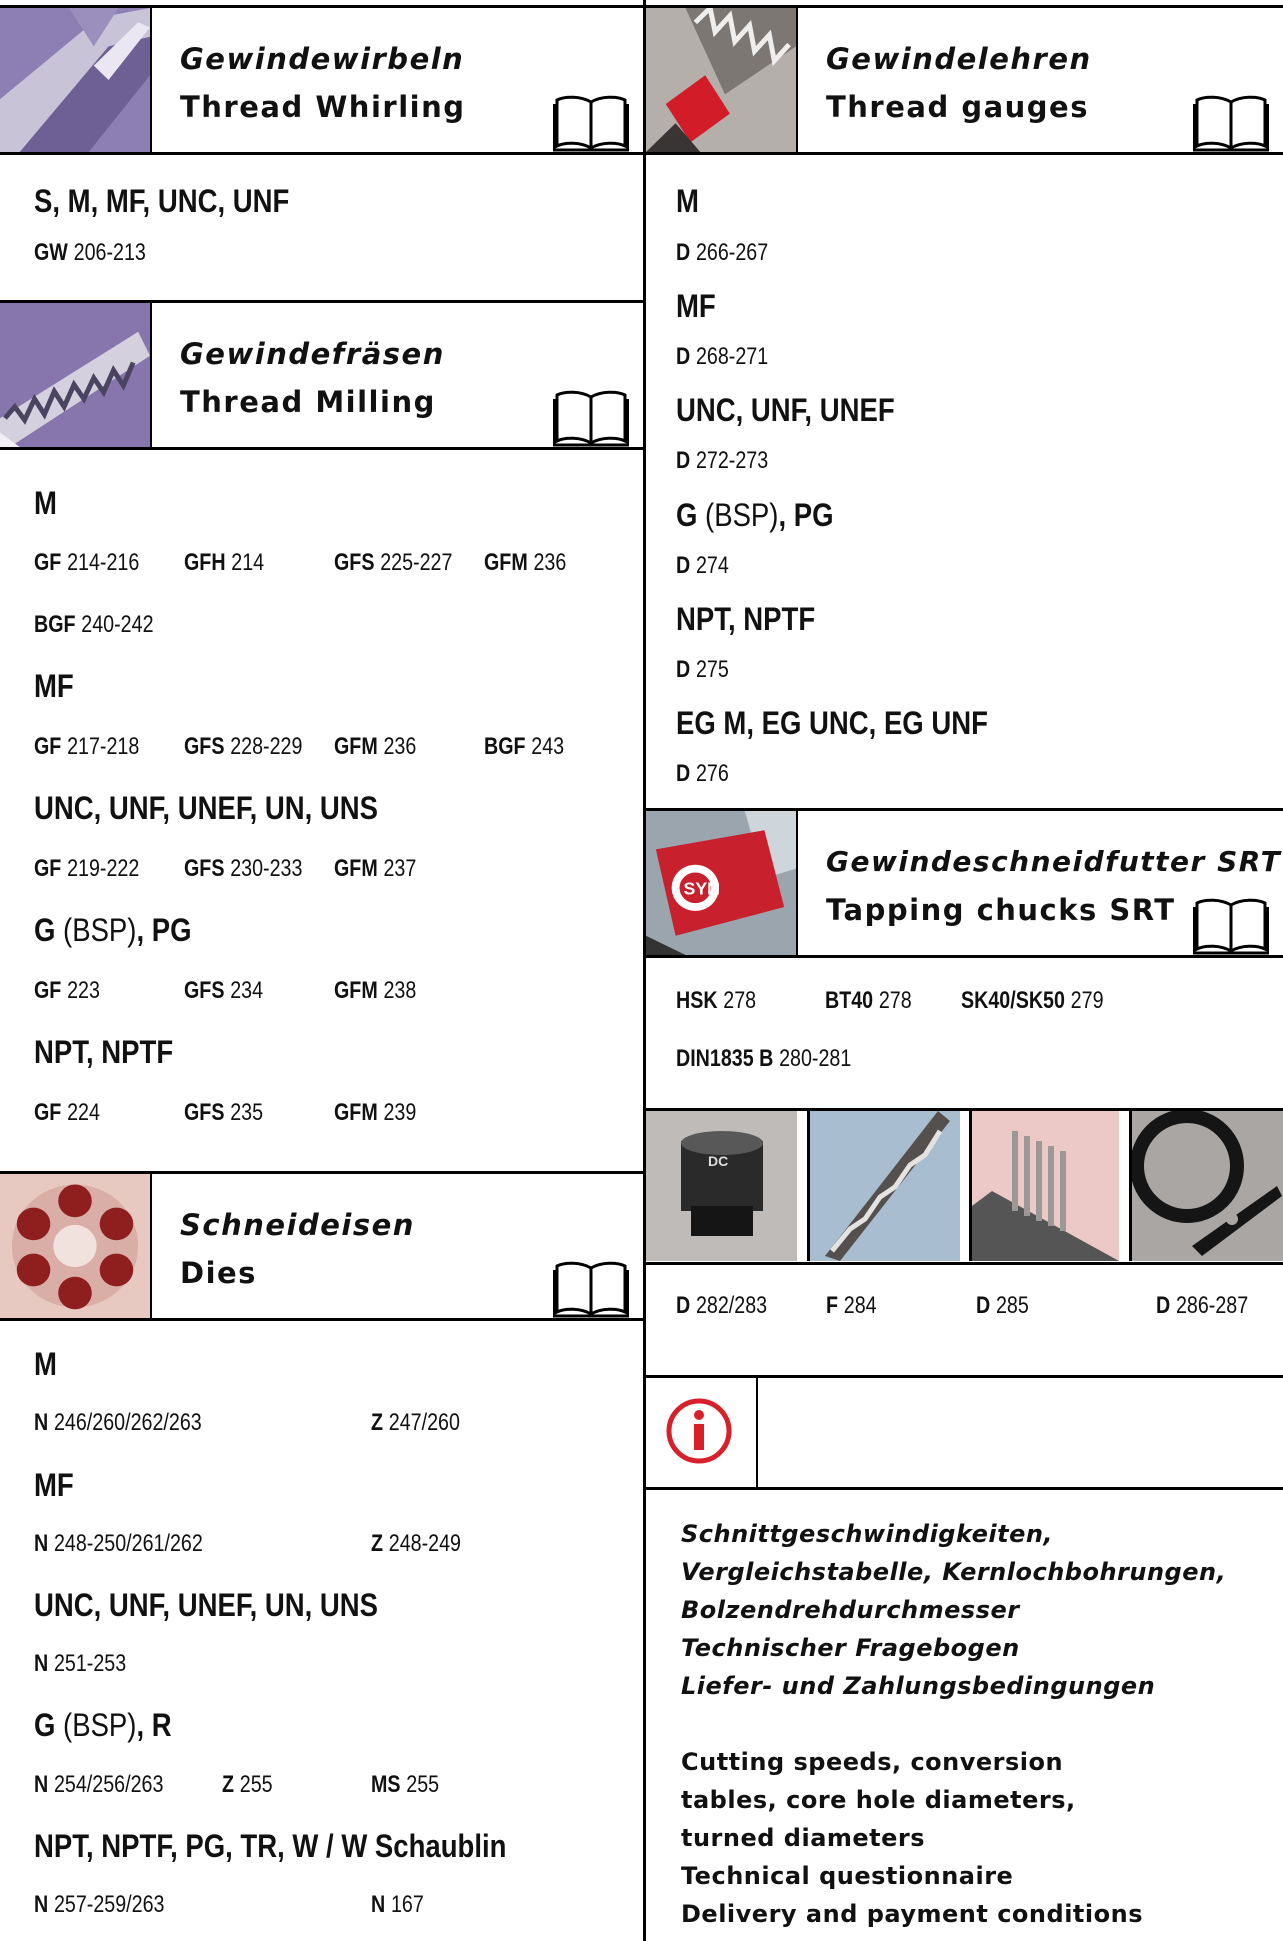 This screenshot has height=1941, width=1283. I want to click on section-title-de: Gewindewirbeln, so click(322, 59).